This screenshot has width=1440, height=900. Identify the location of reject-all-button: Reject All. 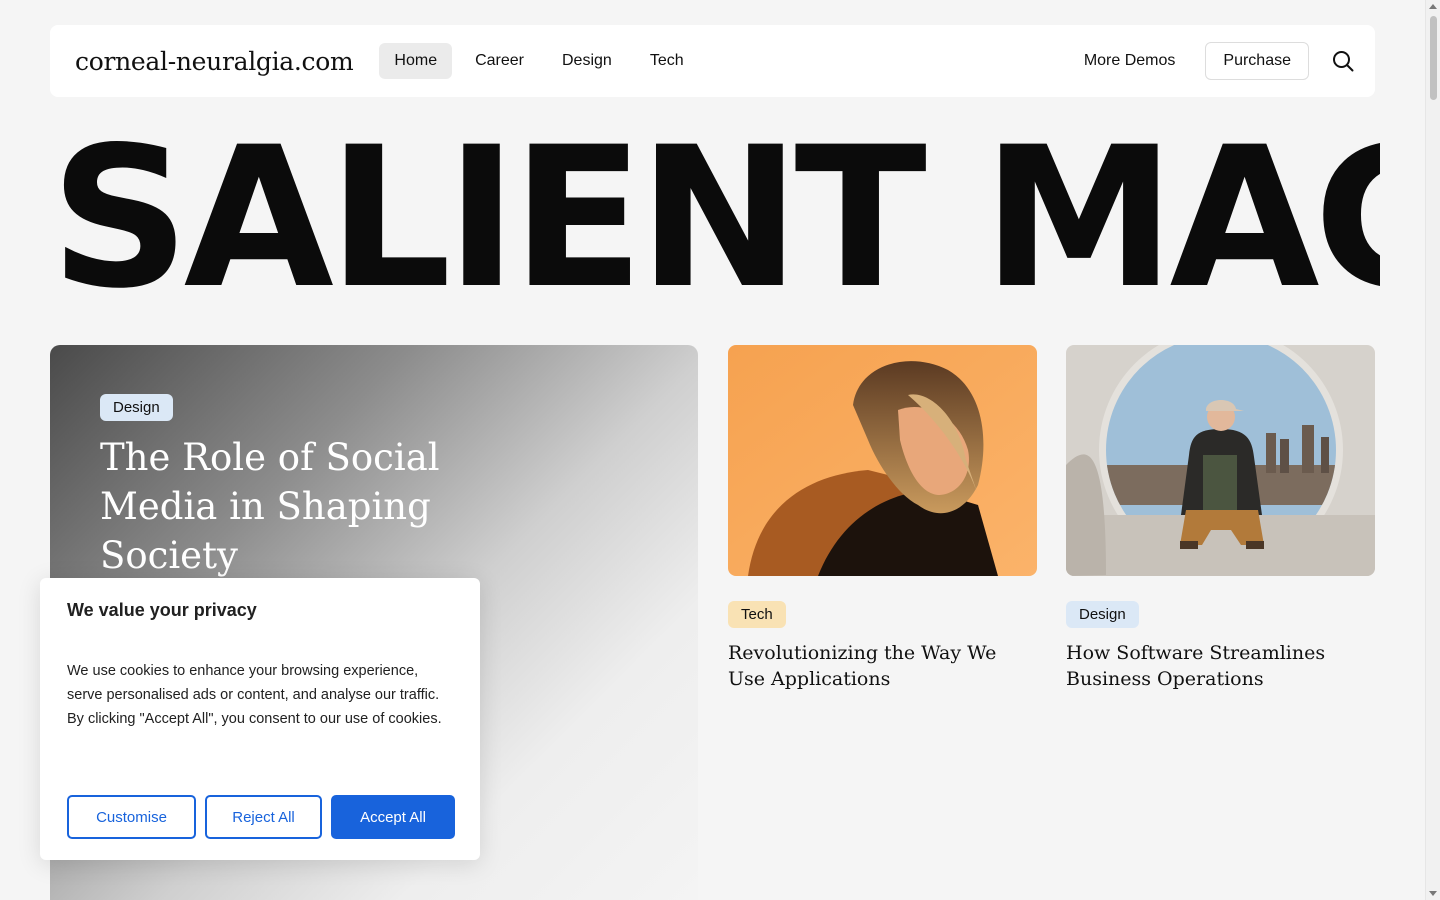
(263, 817).